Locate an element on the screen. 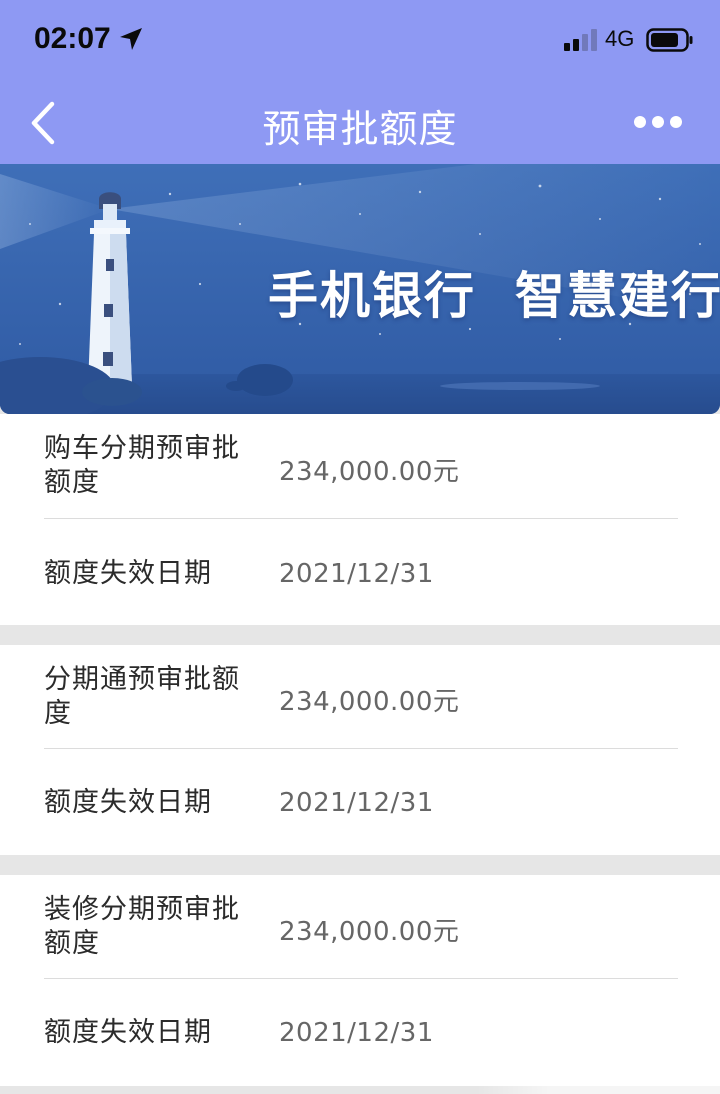  app-header: 02:07 4G 预审批额度 is located at coordinates (360, 82).